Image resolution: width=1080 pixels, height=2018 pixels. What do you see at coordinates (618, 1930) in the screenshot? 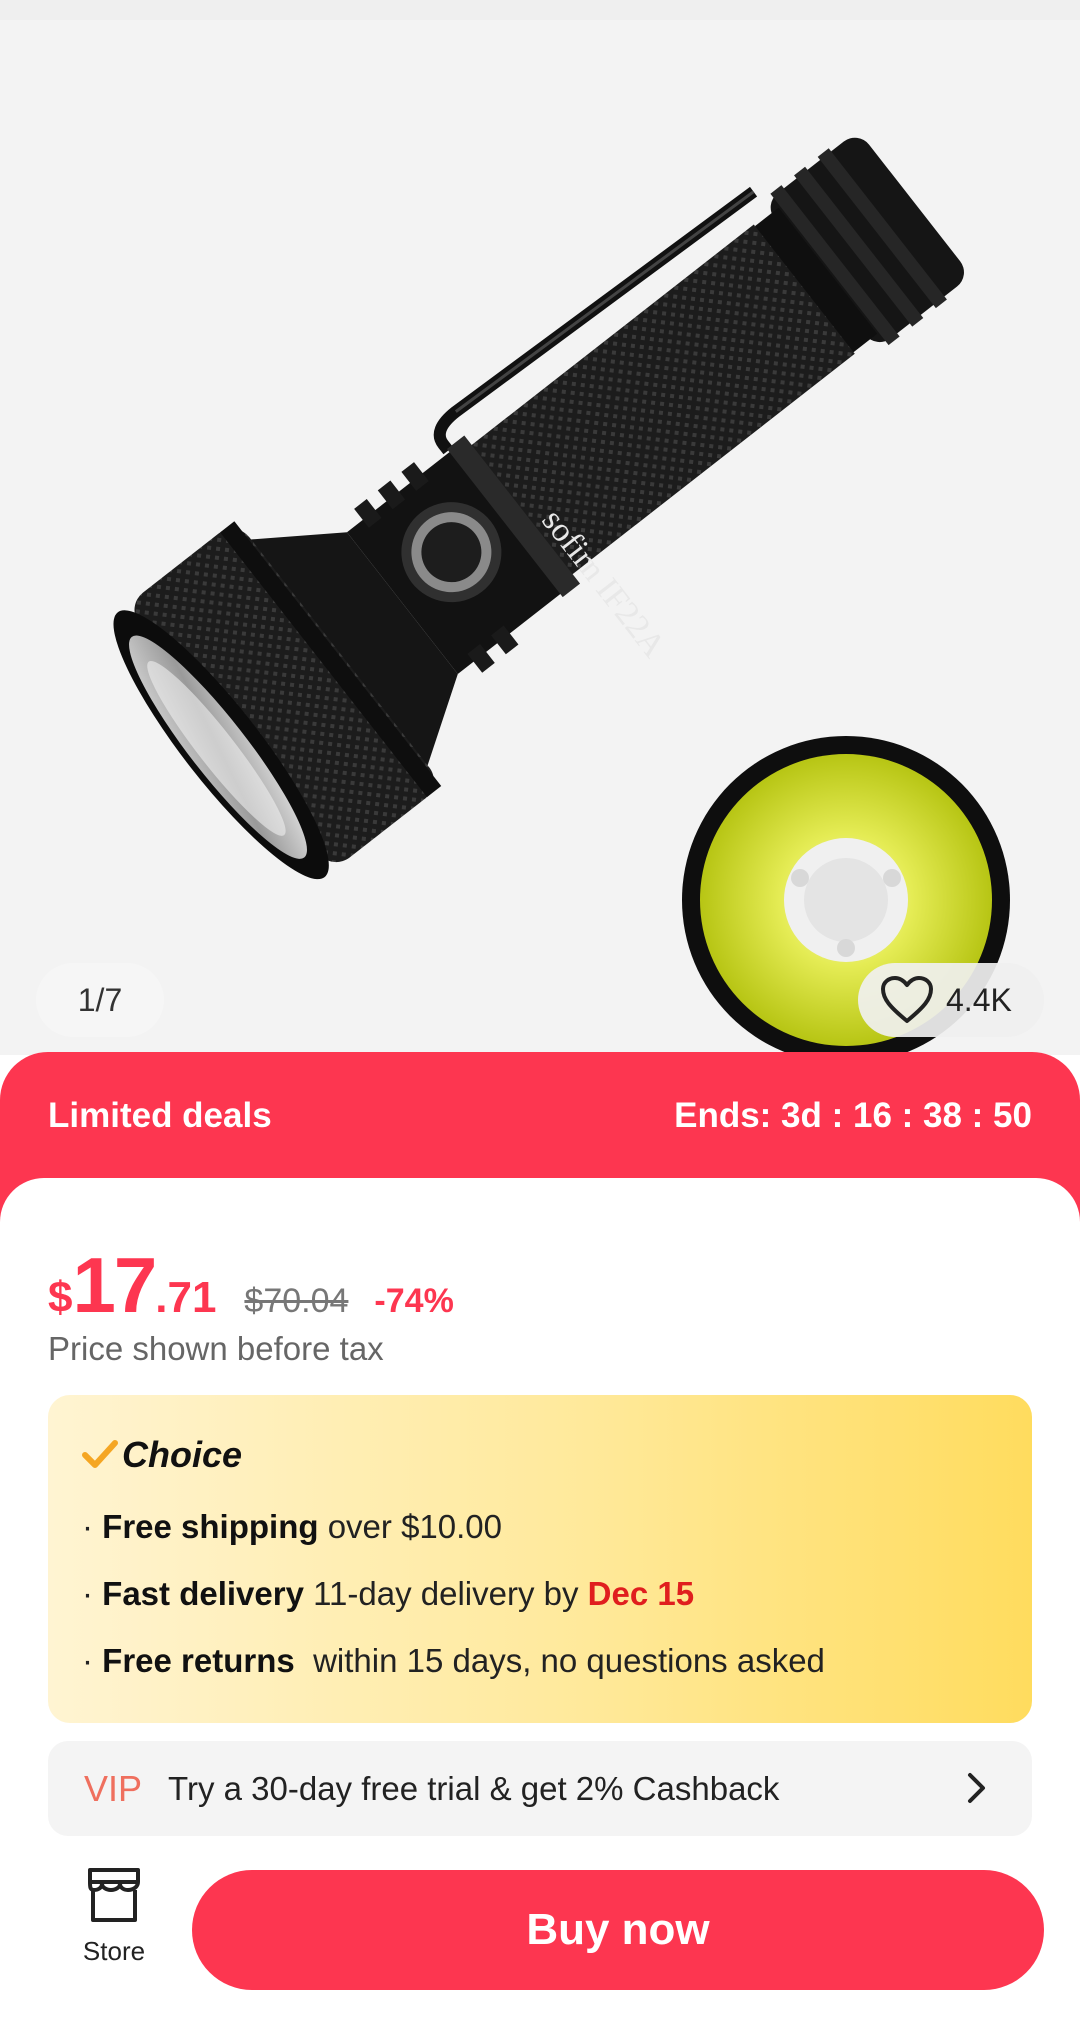
I see `buy-now-button: Buy now` at bounding box center [618, 1930].